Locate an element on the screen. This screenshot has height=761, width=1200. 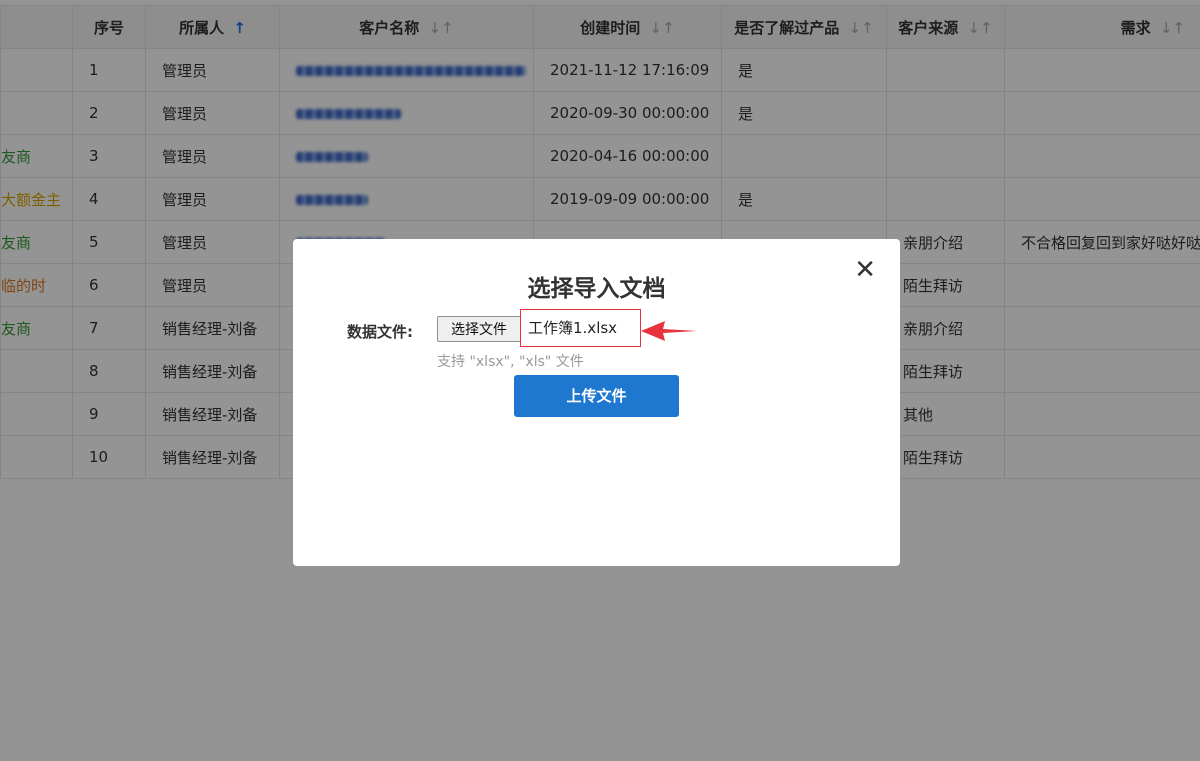
selected-file-name: 工作簿1.xlsx is located at coordinates (580, 328).